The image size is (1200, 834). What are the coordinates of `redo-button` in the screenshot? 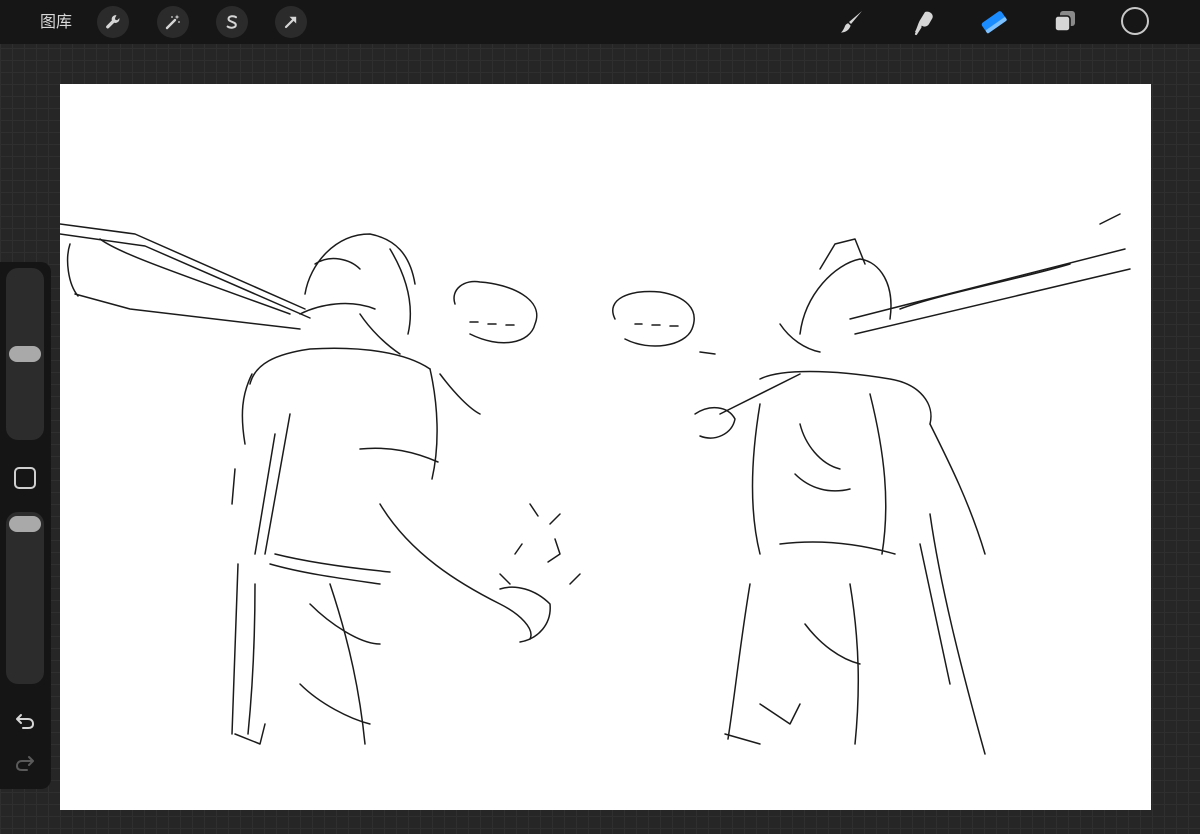 It's located at (25, 763).